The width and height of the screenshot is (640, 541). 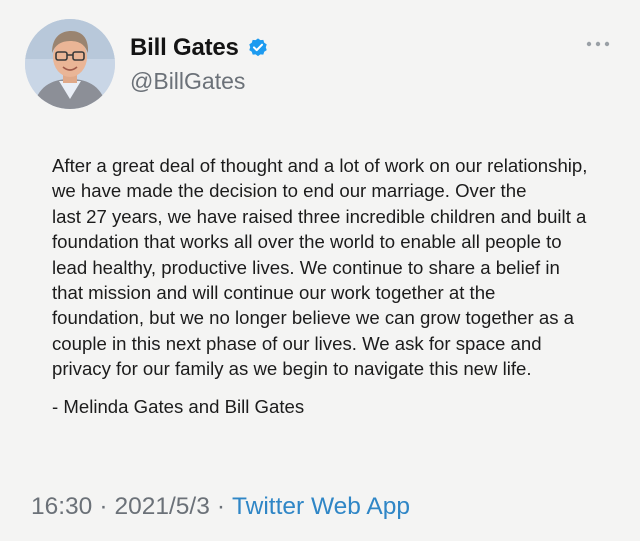 What do you see at coordinates (70, 64) in the screenshot?
I see `avatar` at bounding box center [70, 64].